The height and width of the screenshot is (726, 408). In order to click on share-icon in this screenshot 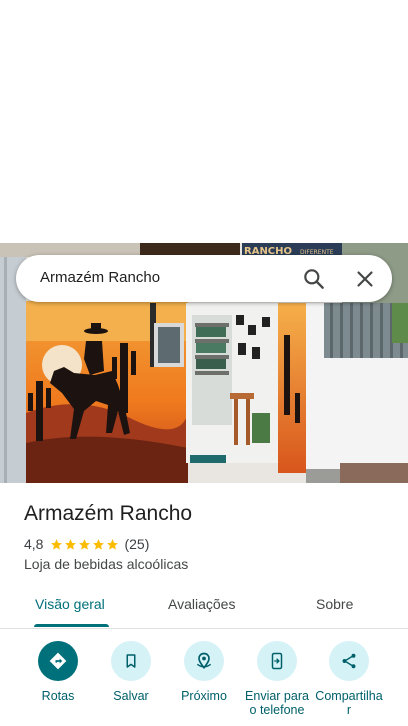, I will do `click(349, 661)`.